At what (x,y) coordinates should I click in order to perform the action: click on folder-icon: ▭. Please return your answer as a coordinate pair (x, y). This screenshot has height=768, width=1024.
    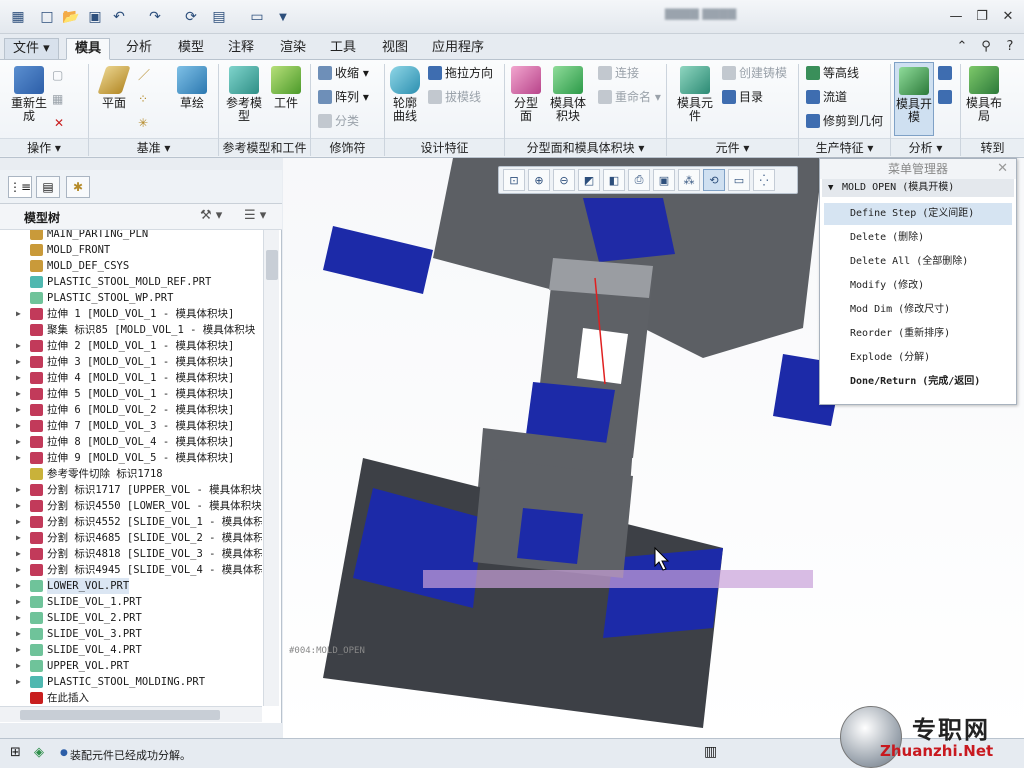
    Looking at the image, I should click on (257, 17).